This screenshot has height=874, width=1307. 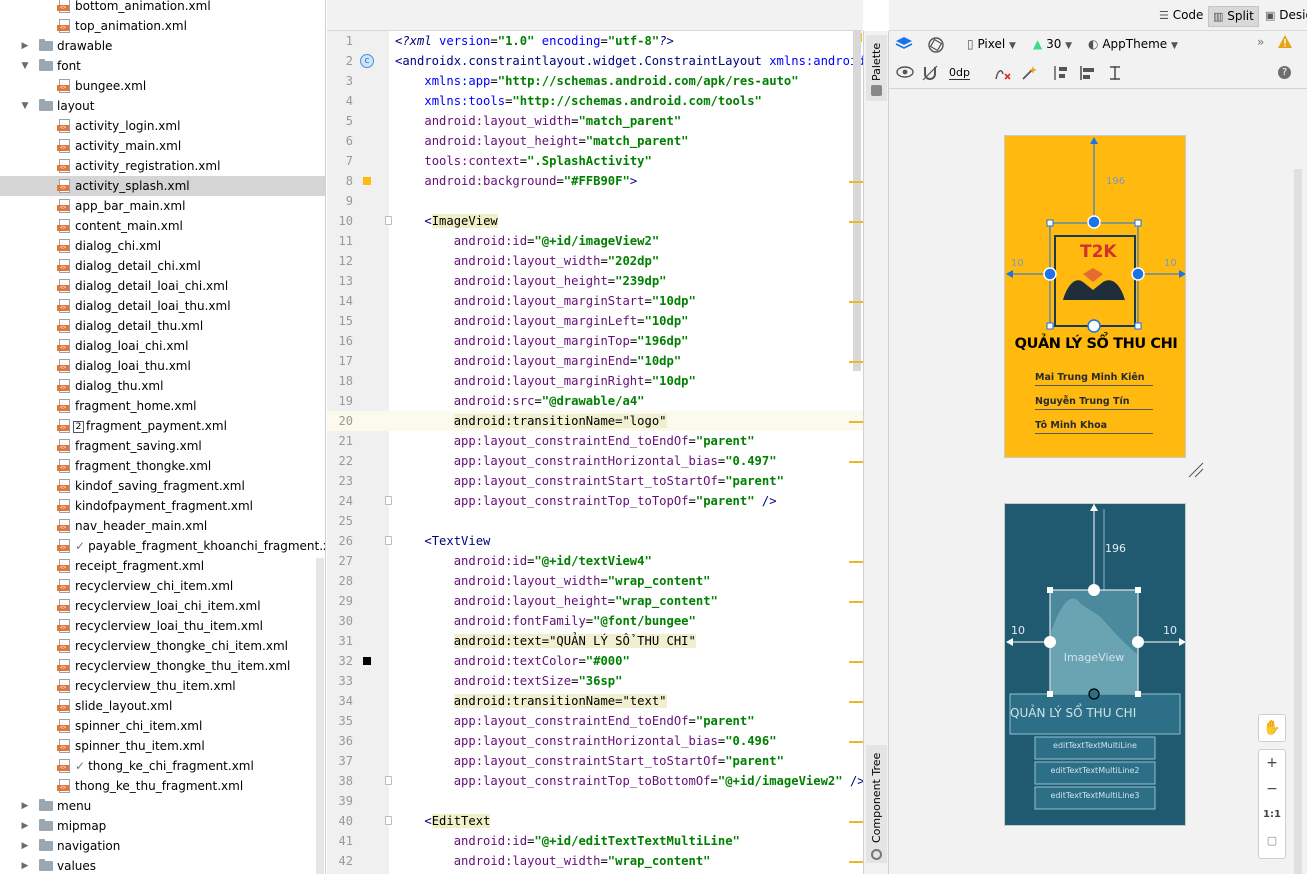 I want to click on code-line: 32 android:textColor="#000", so click(x=595, y=661).